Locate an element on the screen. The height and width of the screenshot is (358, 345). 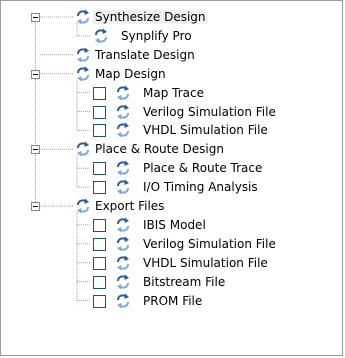
tree-item-export: Export Files is located at coordinates (171, 207).